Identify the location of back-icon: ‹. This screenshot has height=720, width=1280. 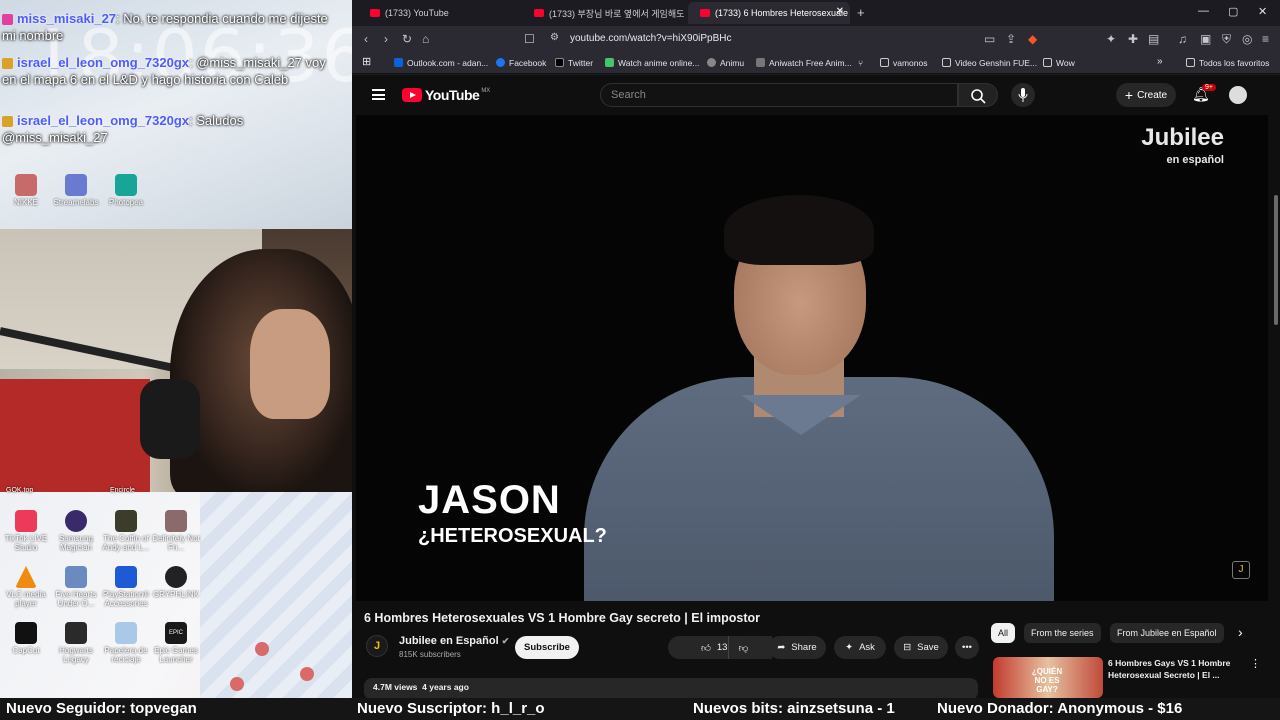
(366, 39).